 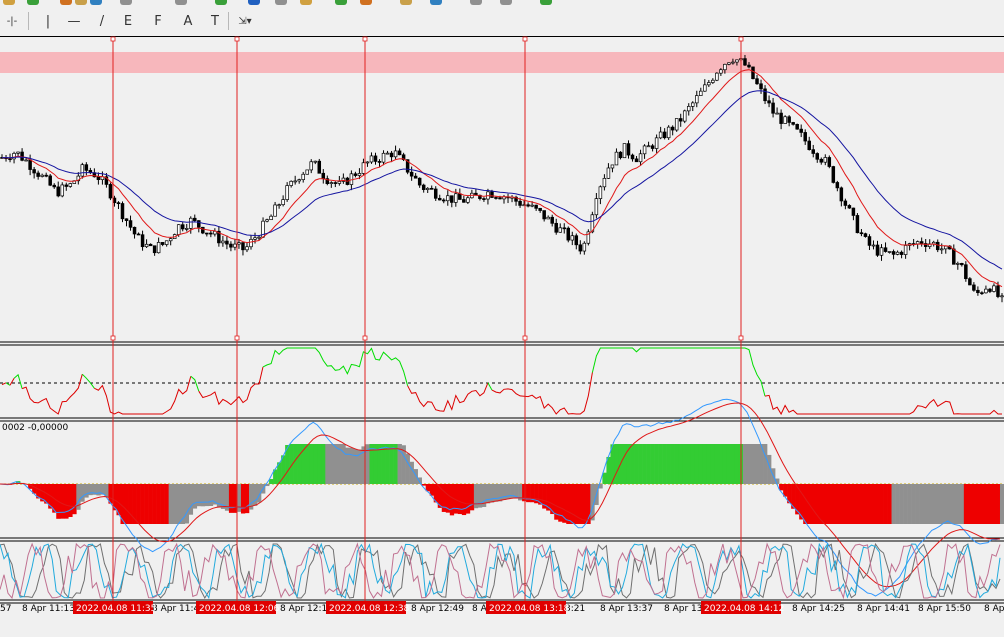 I want to click on vertical-line-icon: |, so click(x=48, y=21).